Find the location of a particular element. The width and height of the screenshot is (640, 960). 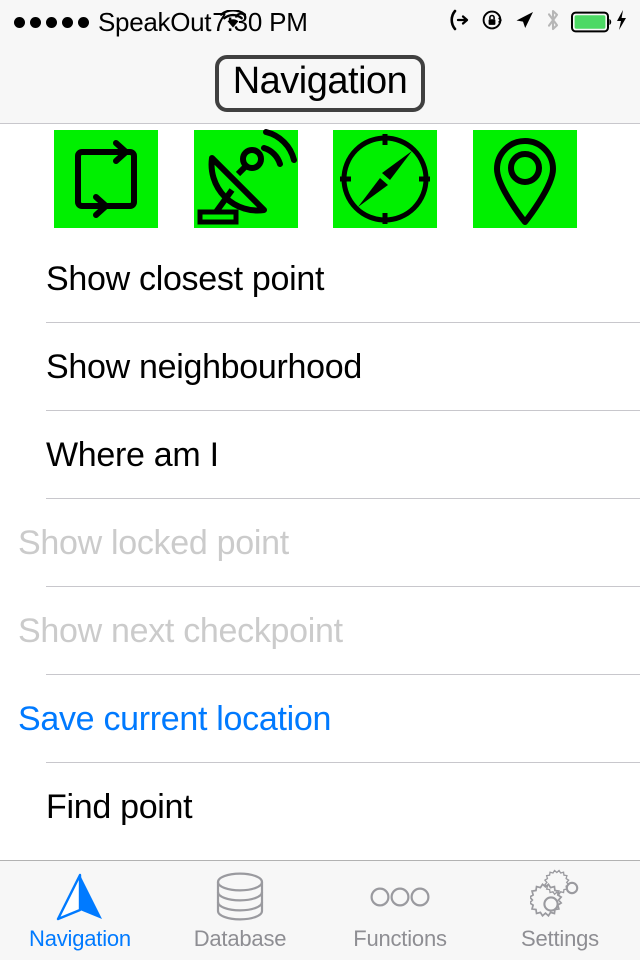

list-item-label: Show next checkpoint is located at coordinates (180, 630).